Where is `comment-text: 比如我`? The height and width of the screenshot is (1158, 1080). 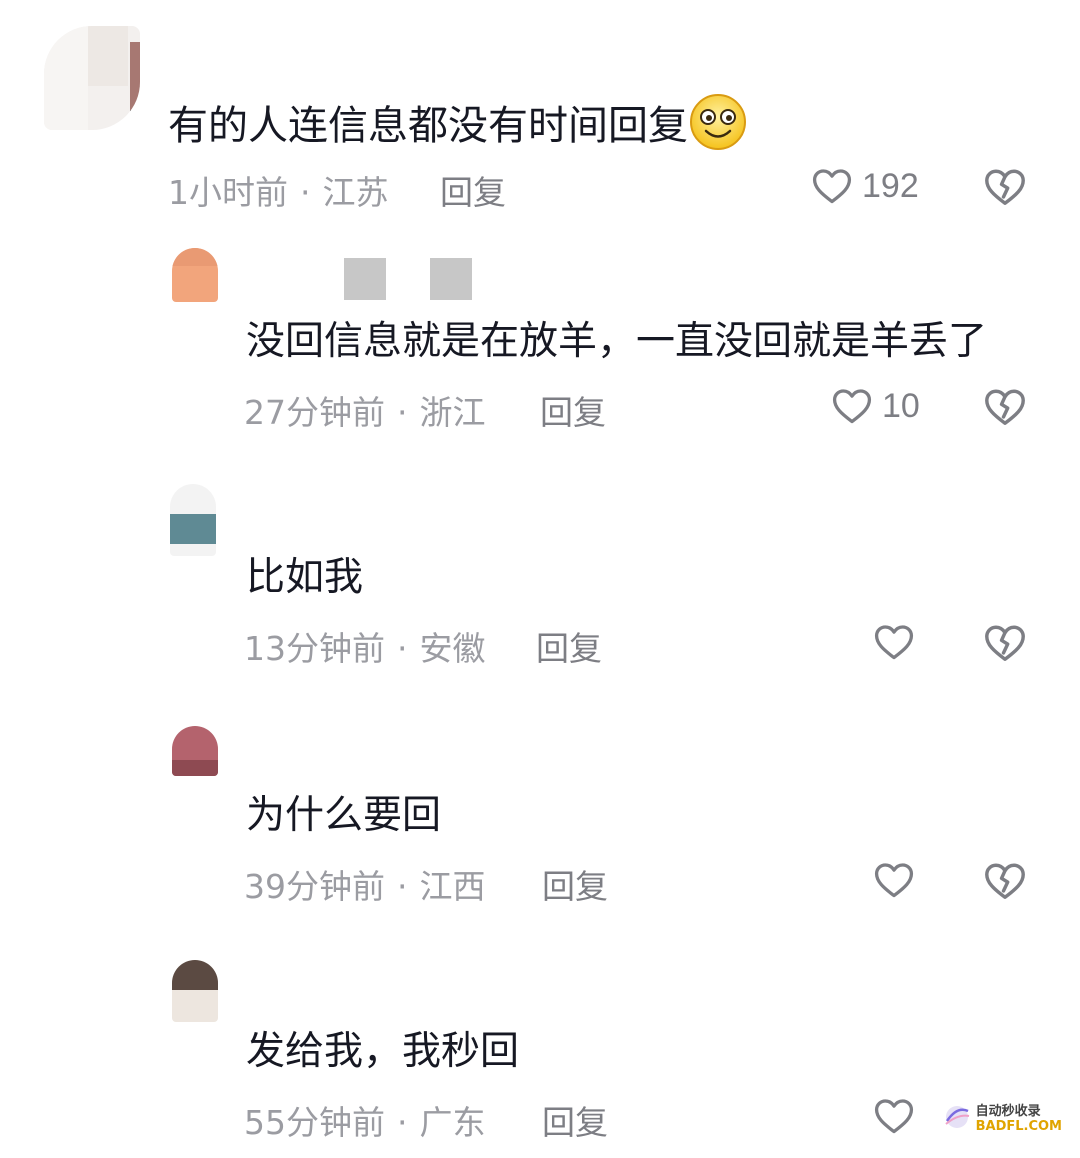
comment-text: 比如我 is located at coordinates (305, 577).